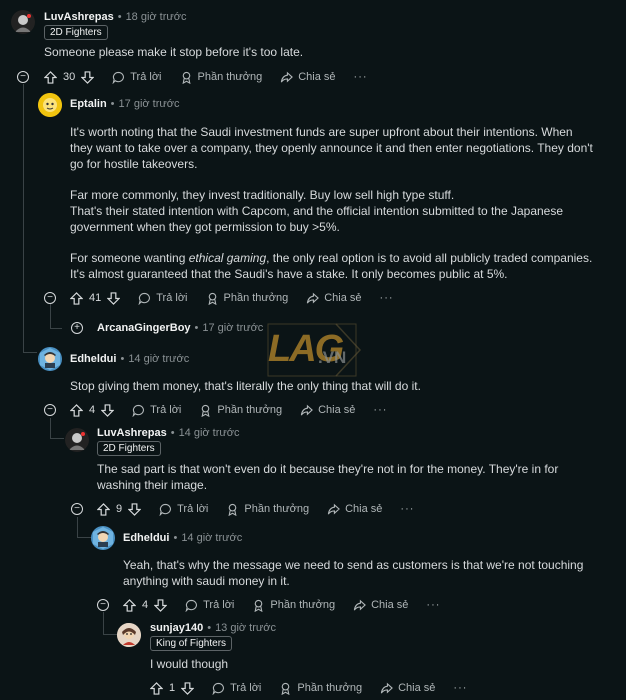  I want to click on timestamp: 18 giờ trước, so click(156, 17).